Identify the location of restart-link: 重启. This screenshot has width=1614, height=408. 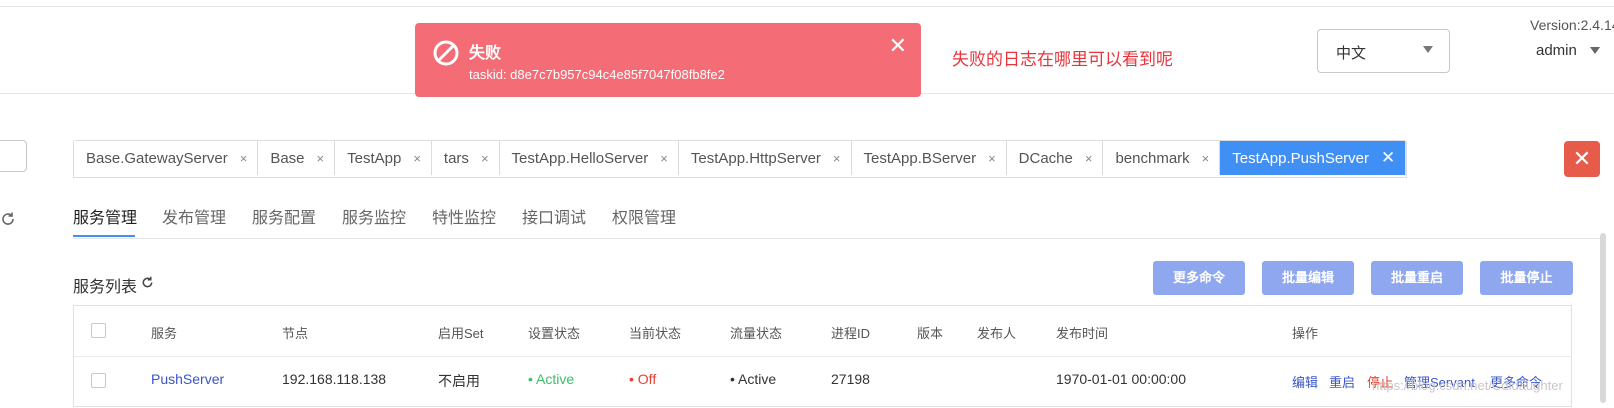
(1342, 381).